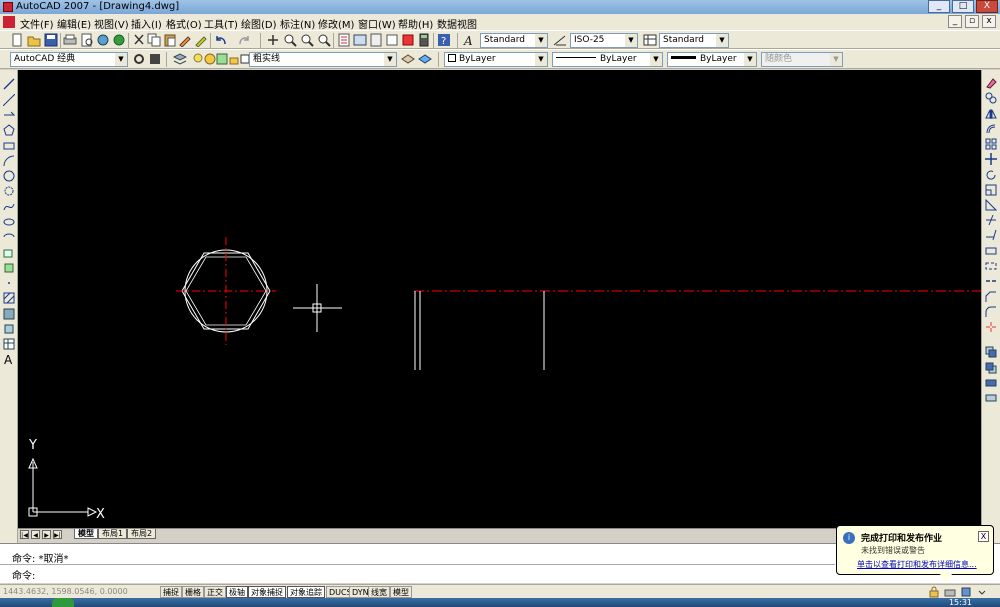 This screenshot has width=1000, height=607. What do you see at coordinates (991, 190) in the screenshot?
I see `scale-icon` at bounding box center [991, 190].